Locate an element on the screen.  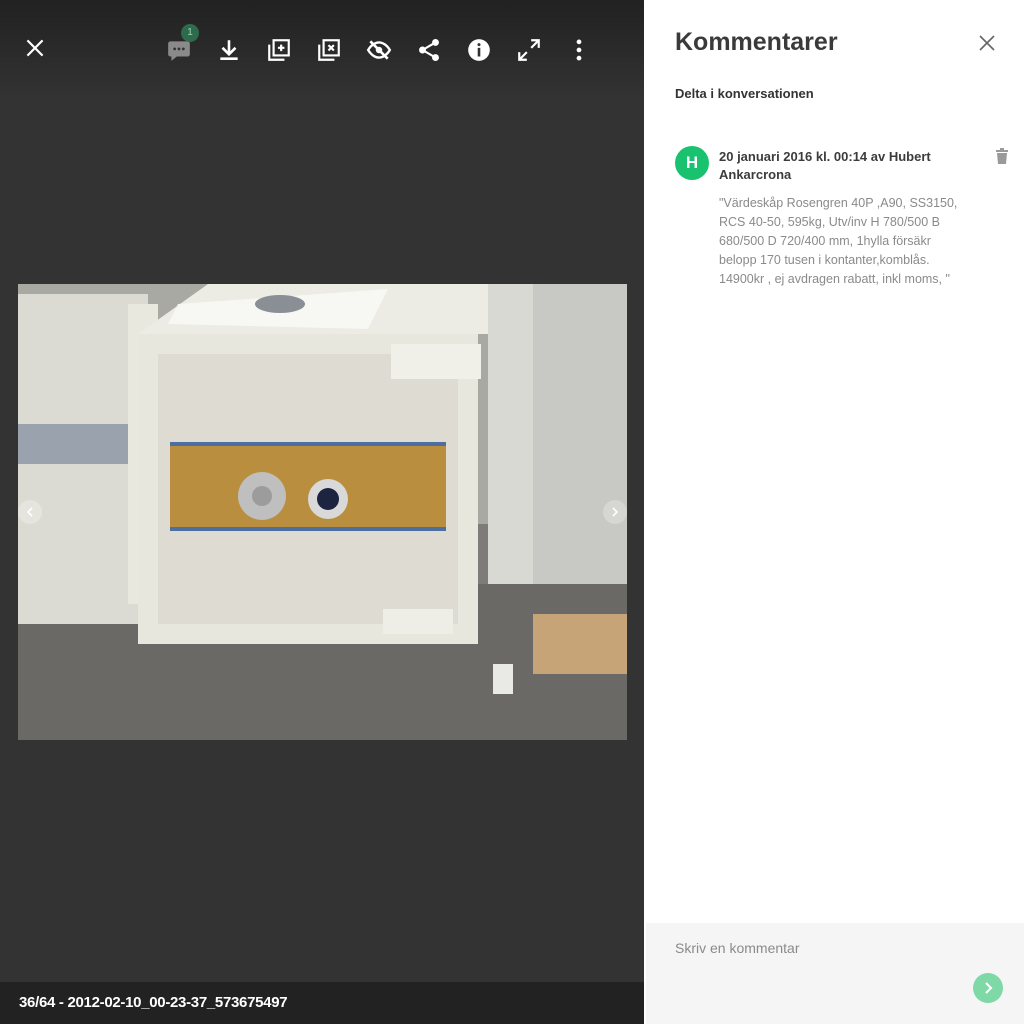
add-to-album-icon is located at coordinates (279, 50).